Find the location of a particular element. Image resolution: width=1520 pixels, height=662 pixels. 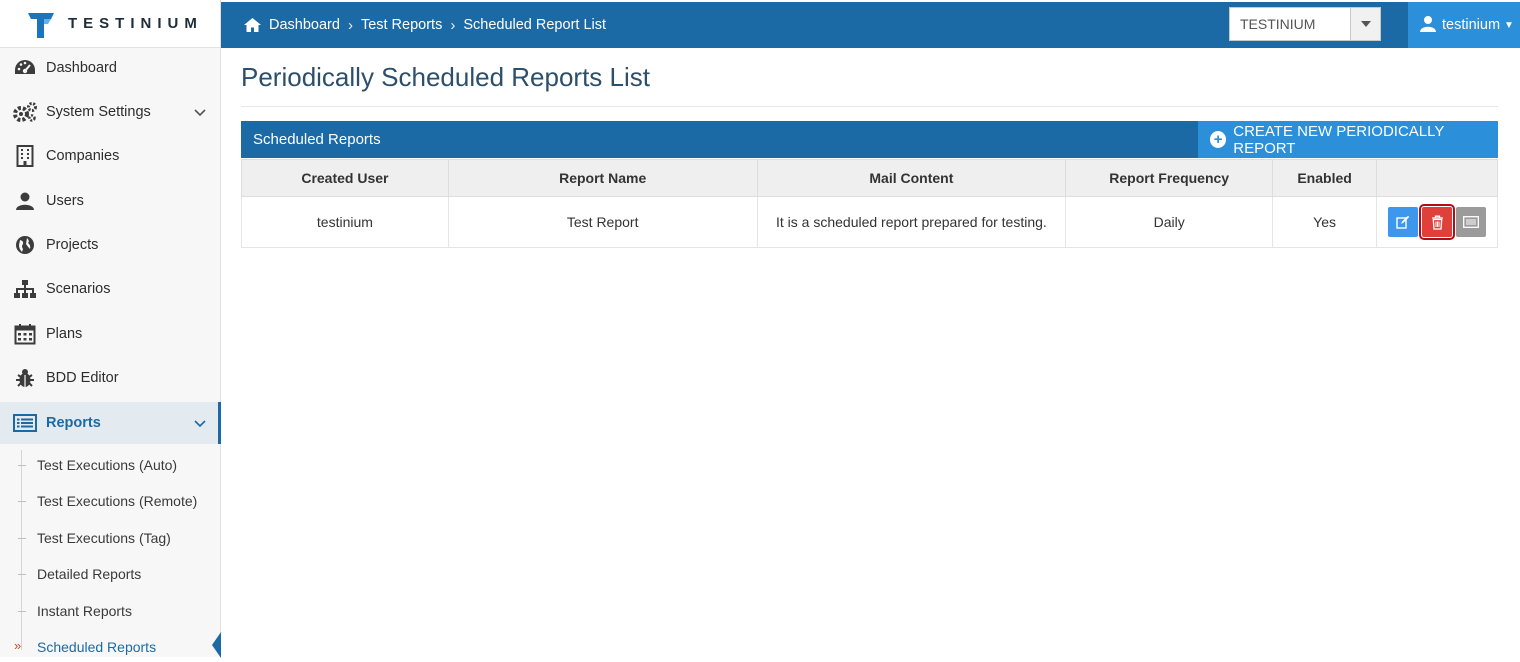

cell-enabled: Yes is located at coordinates (1325, 222).